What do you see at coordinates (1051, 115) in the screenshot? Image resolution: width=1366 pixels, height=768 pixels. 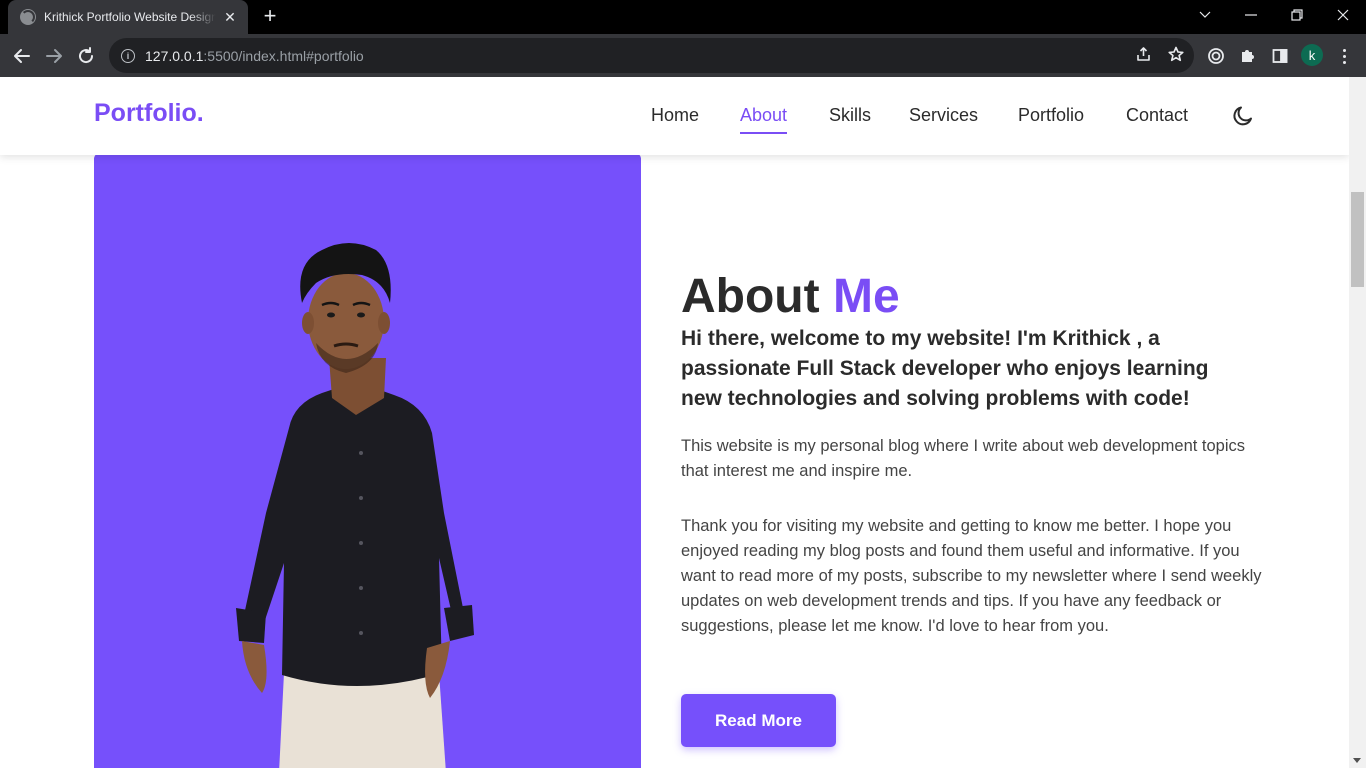 I see `nav-portfolio: Portfolio` at bounding box center [1051, 115].